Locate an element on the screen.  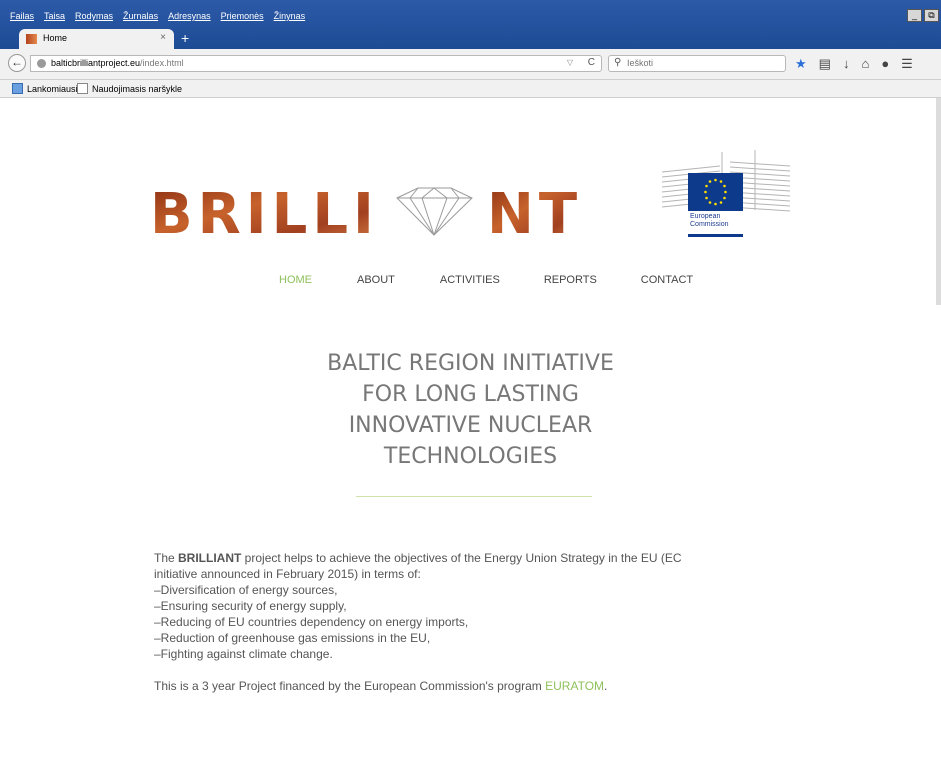
ec-logo-line2: Commission is located at coordinates (709, 224).